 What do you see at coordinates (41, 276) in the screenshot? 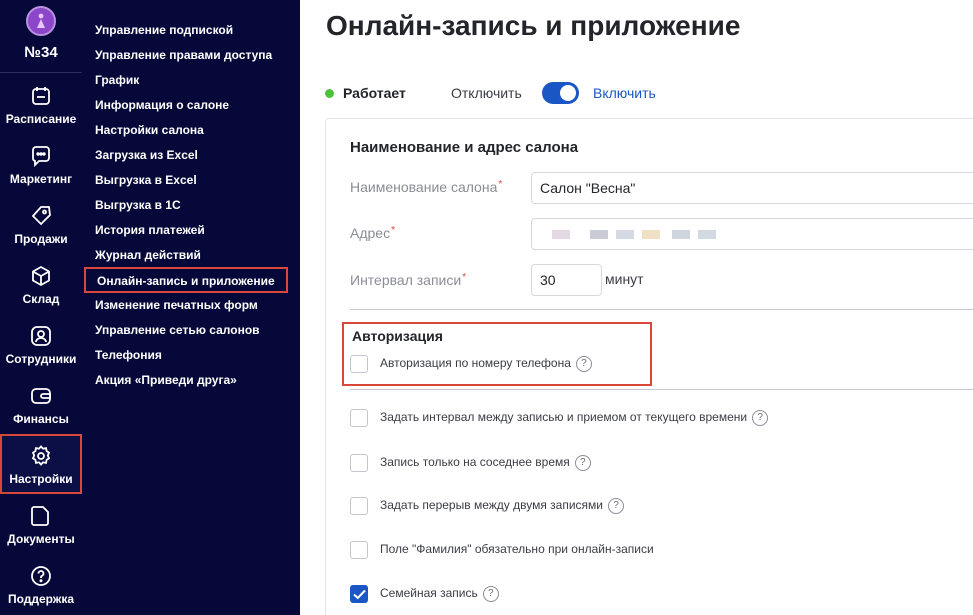
I see `box-icon` at bounding box center [41, 276].